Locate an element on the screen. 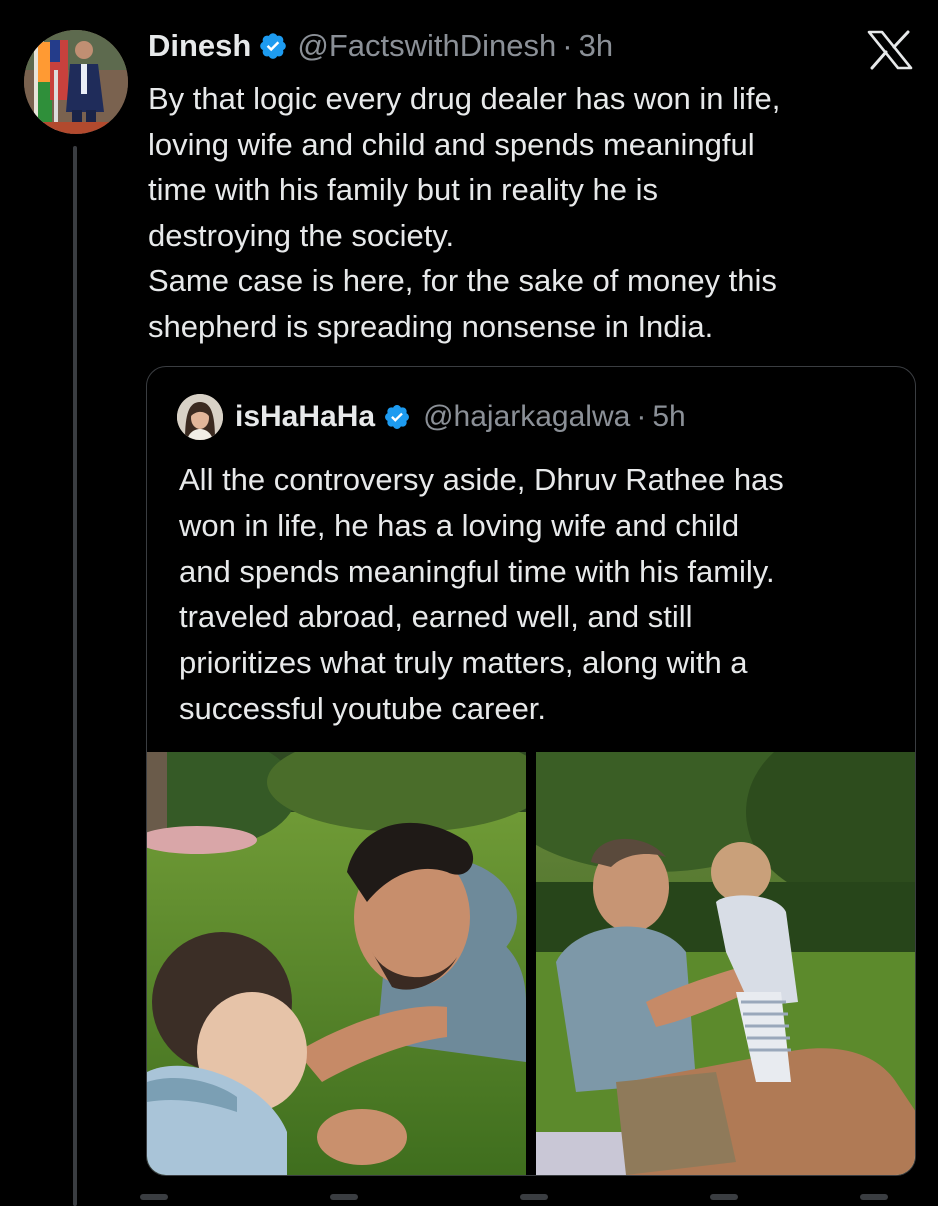  quoted-tweet-timestamp: 5h is located at coordinates (668, 417).